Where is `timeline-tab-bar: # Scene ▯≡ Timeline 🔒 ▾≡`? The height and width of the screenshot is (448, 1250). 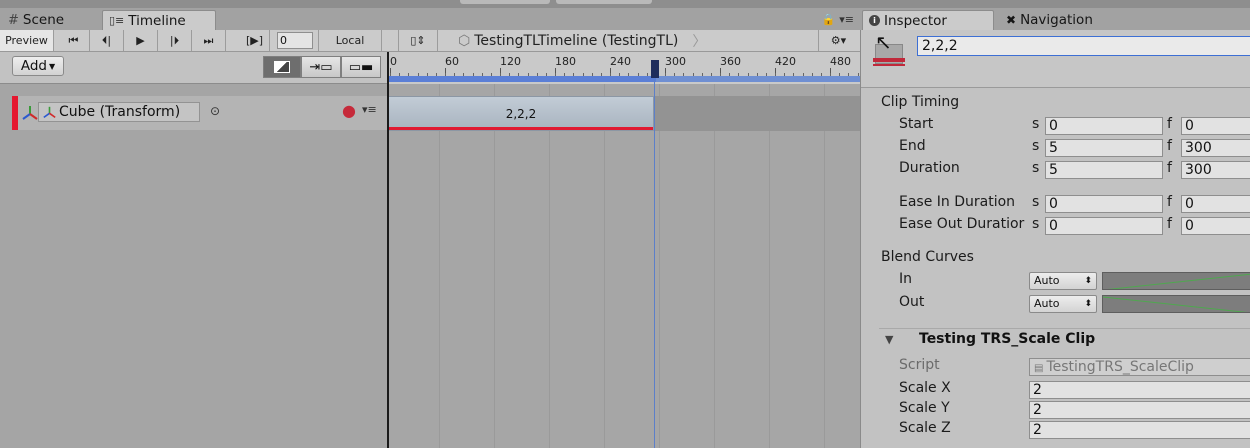 timeline-tab-bar: # Scene ▯≡ Timeline 🔒 ▾≡ is located at coordinates (430, 19).